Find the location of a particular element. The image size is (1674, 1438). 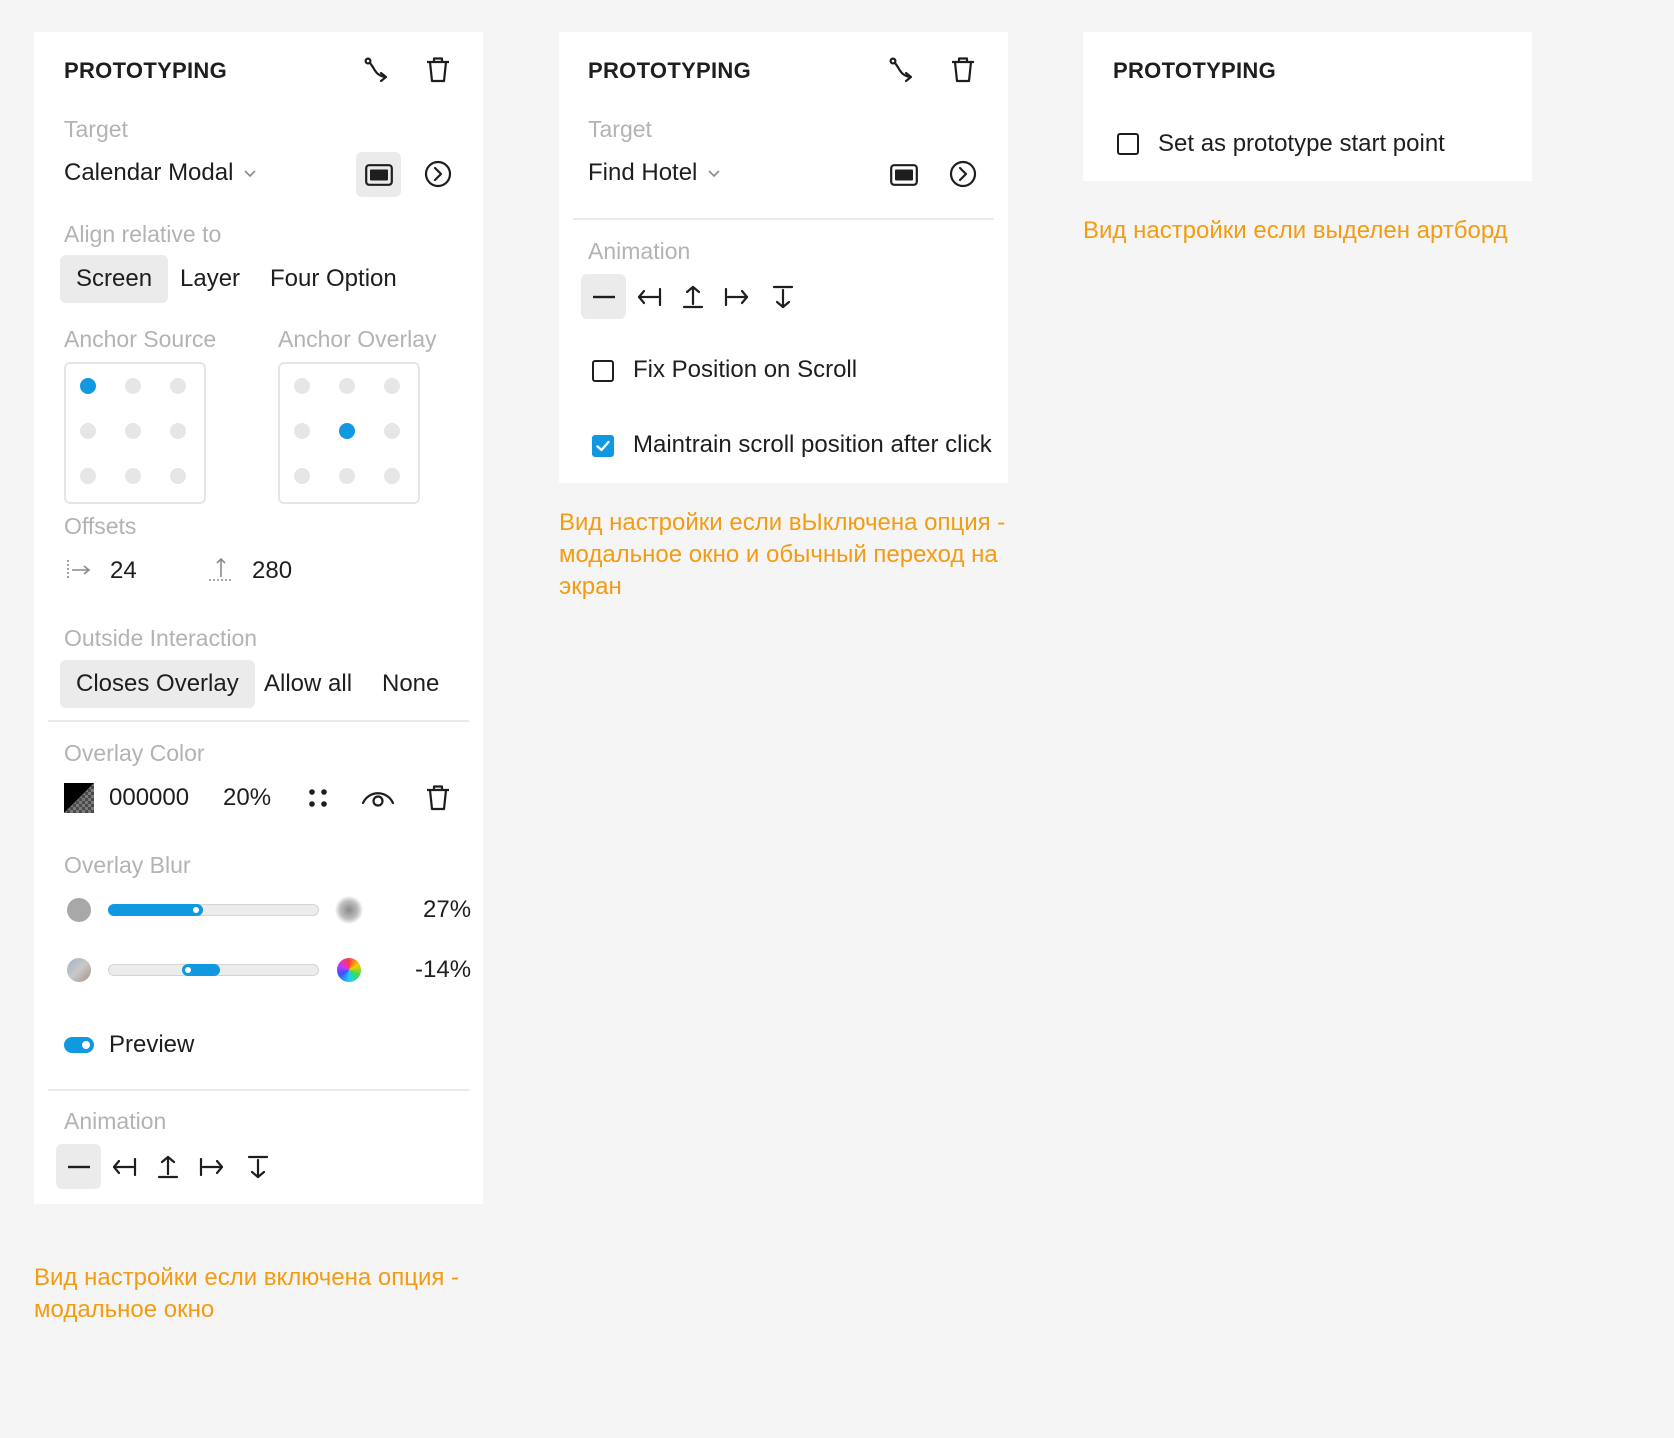

fix-position-label: Fix Position on Scroll is located at coordinates (745, 369).